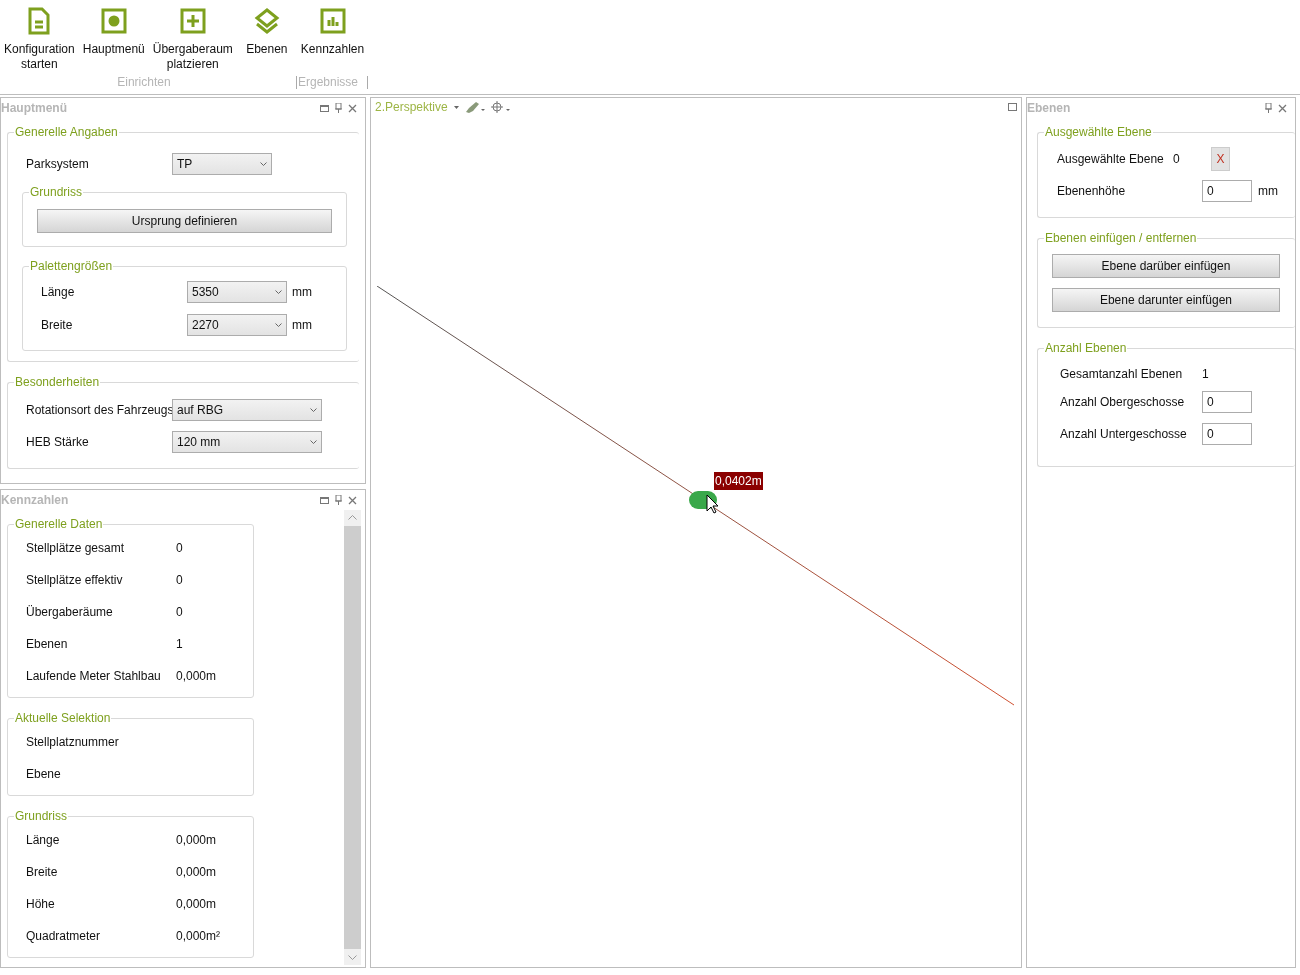  I want to click on ribbon-button: Ebenen, so click(266, 36).